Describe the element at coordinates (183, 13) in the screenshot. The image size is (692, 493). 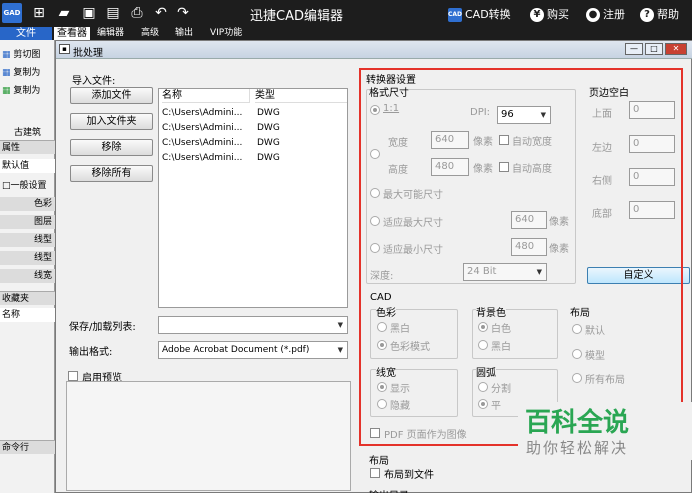
I see `redo-icon: ↷` at that location.